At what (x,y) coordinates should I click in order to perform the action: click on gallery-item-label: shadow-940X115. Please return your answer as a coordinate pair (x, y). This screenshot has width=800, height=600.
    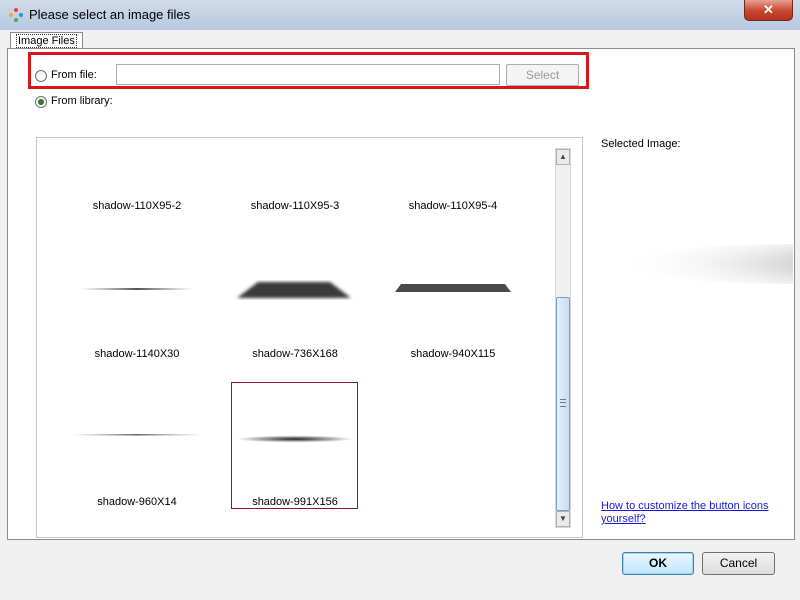
    Looking at the image, I should click on (453, 354).